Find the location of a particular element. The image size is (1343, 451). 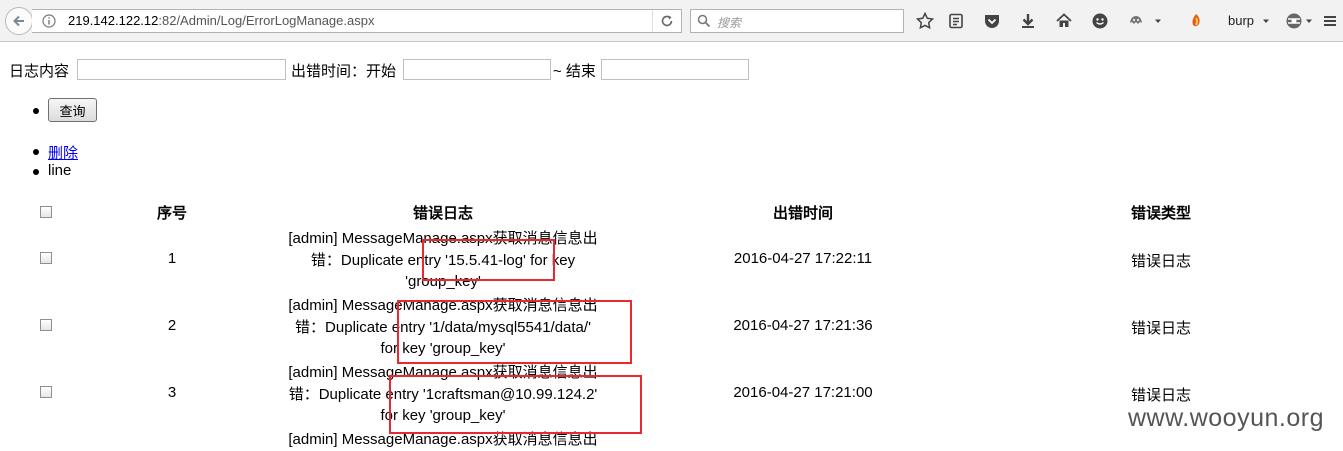

row-time: 2016-04-27 17:21:00 is located at coordinates (803, 392).